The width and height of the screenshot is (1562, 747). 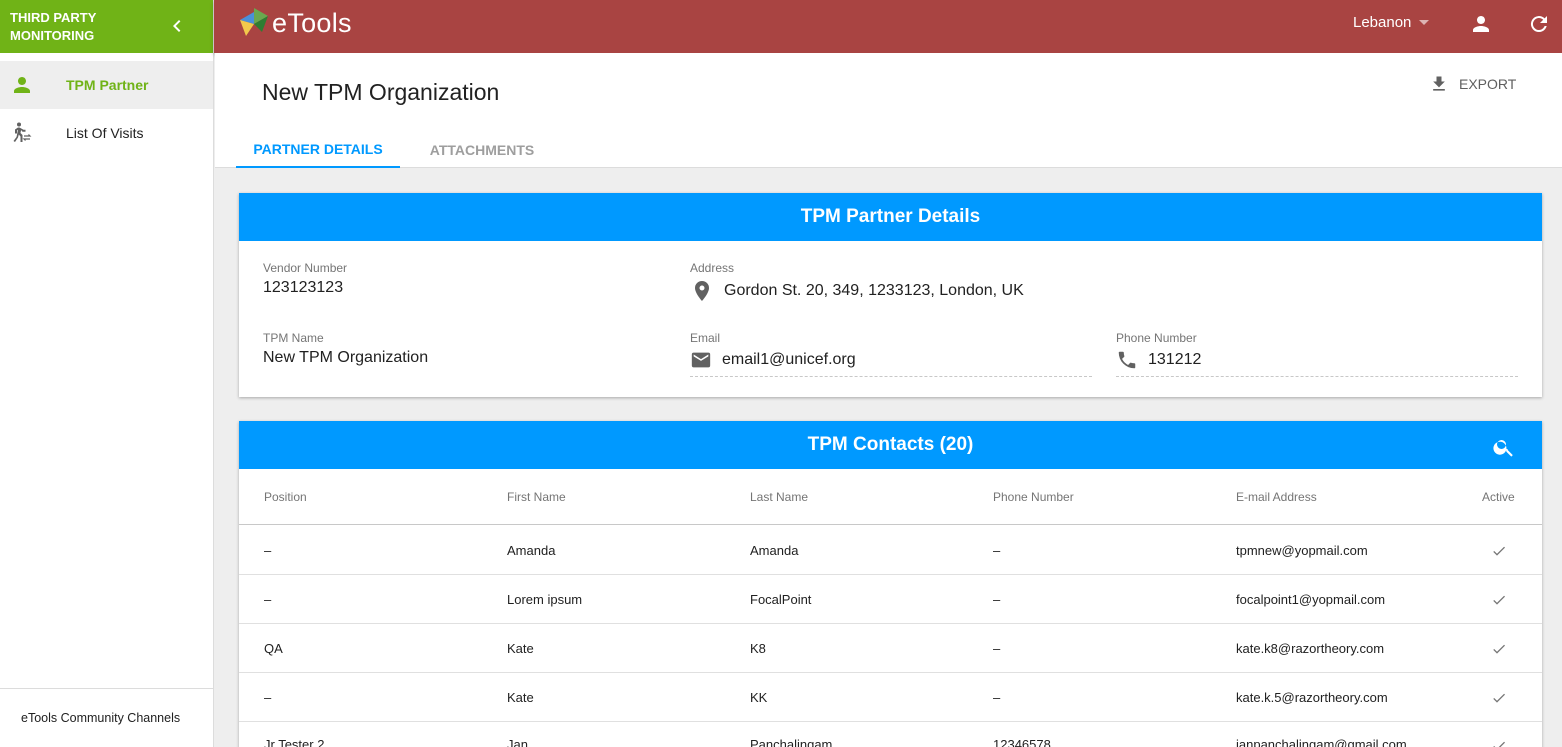 I want to click on email-value-row: email1@unicef.org, so click(x=891, y=363).